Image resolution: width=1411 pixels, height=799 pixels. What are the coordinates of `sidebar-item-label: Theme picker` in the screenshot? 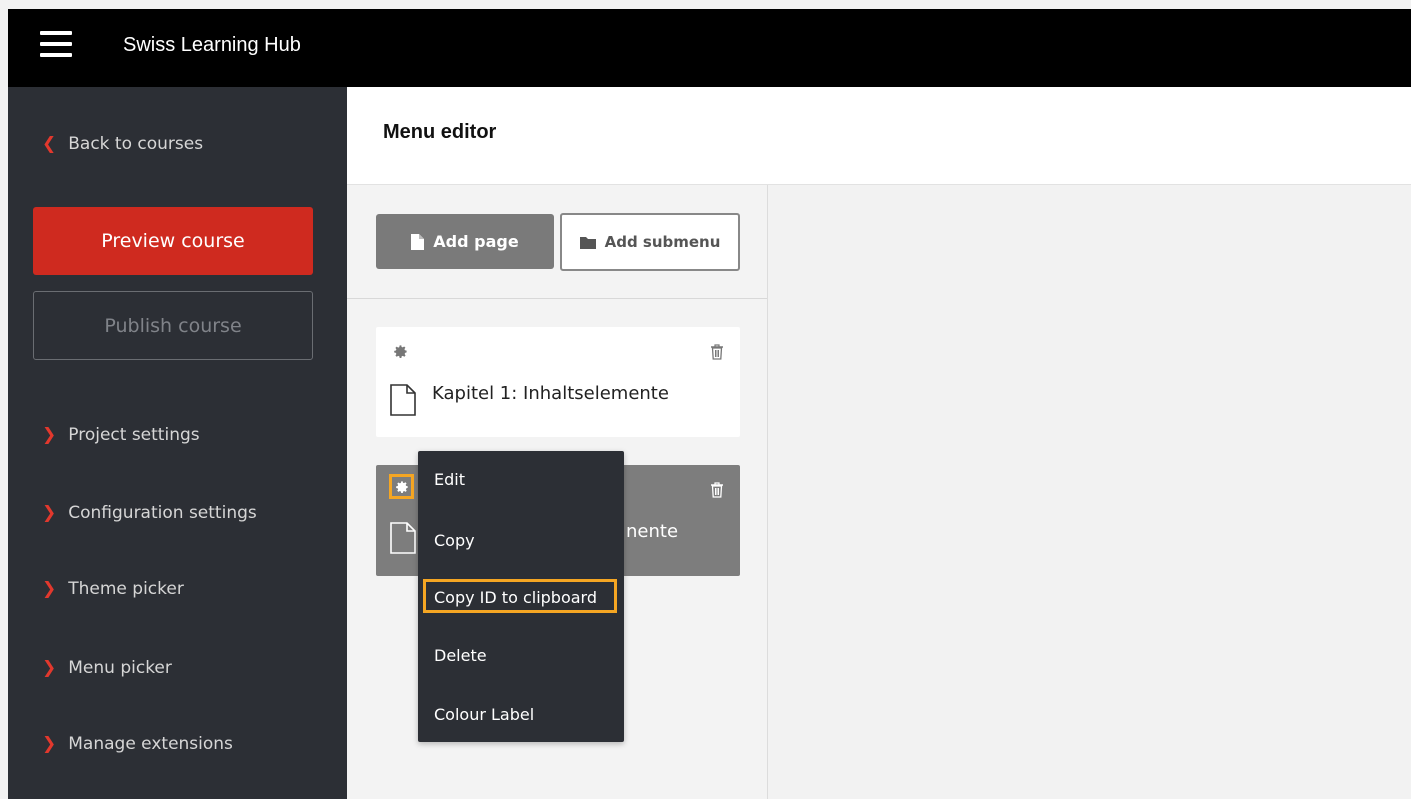 It's located at (126, 589).